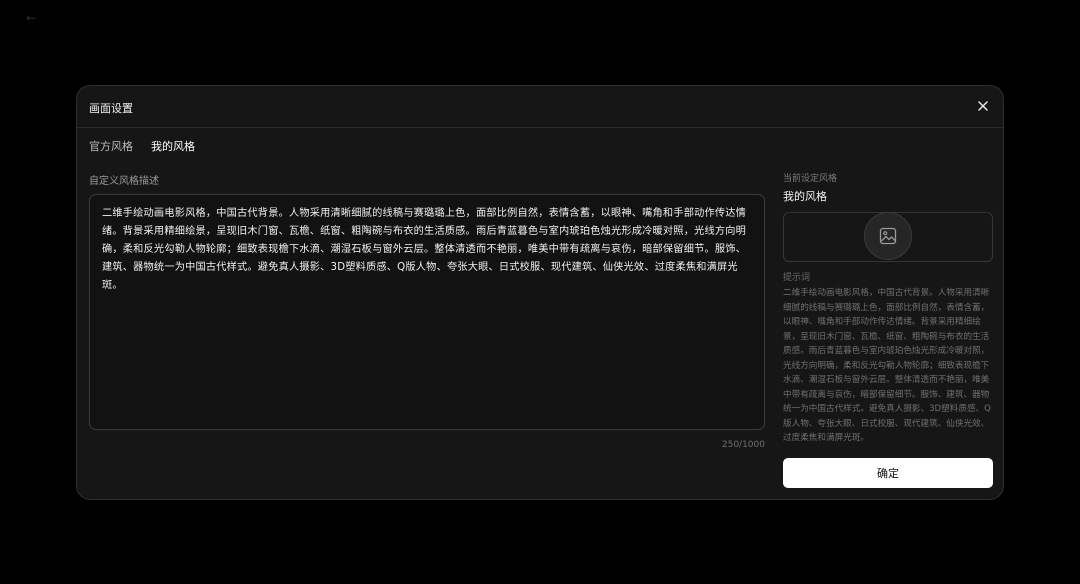  What do you see at coordinates (540, 18) in the screenshot?
I see `background-topbar: ←` at bounding box center [540, 18].